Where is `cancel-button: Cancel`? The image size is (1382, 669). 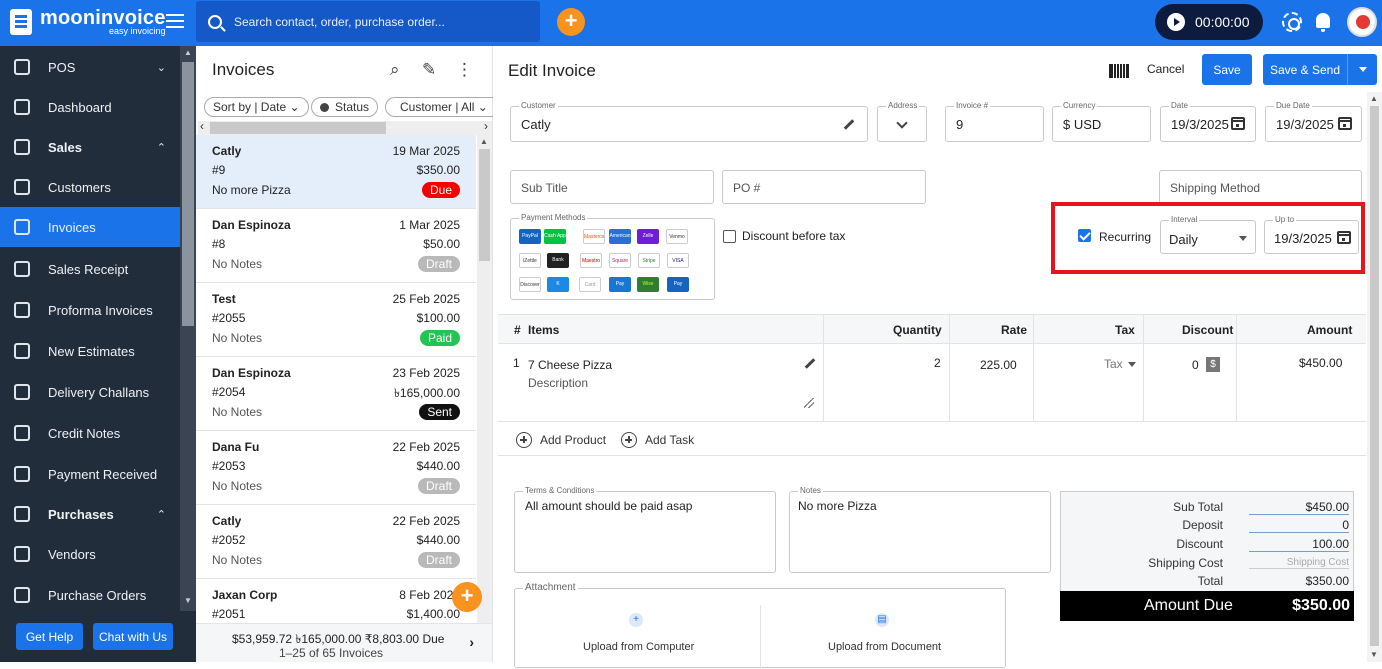
cancel-button: Cancel is located at coordinates (1165, 69).